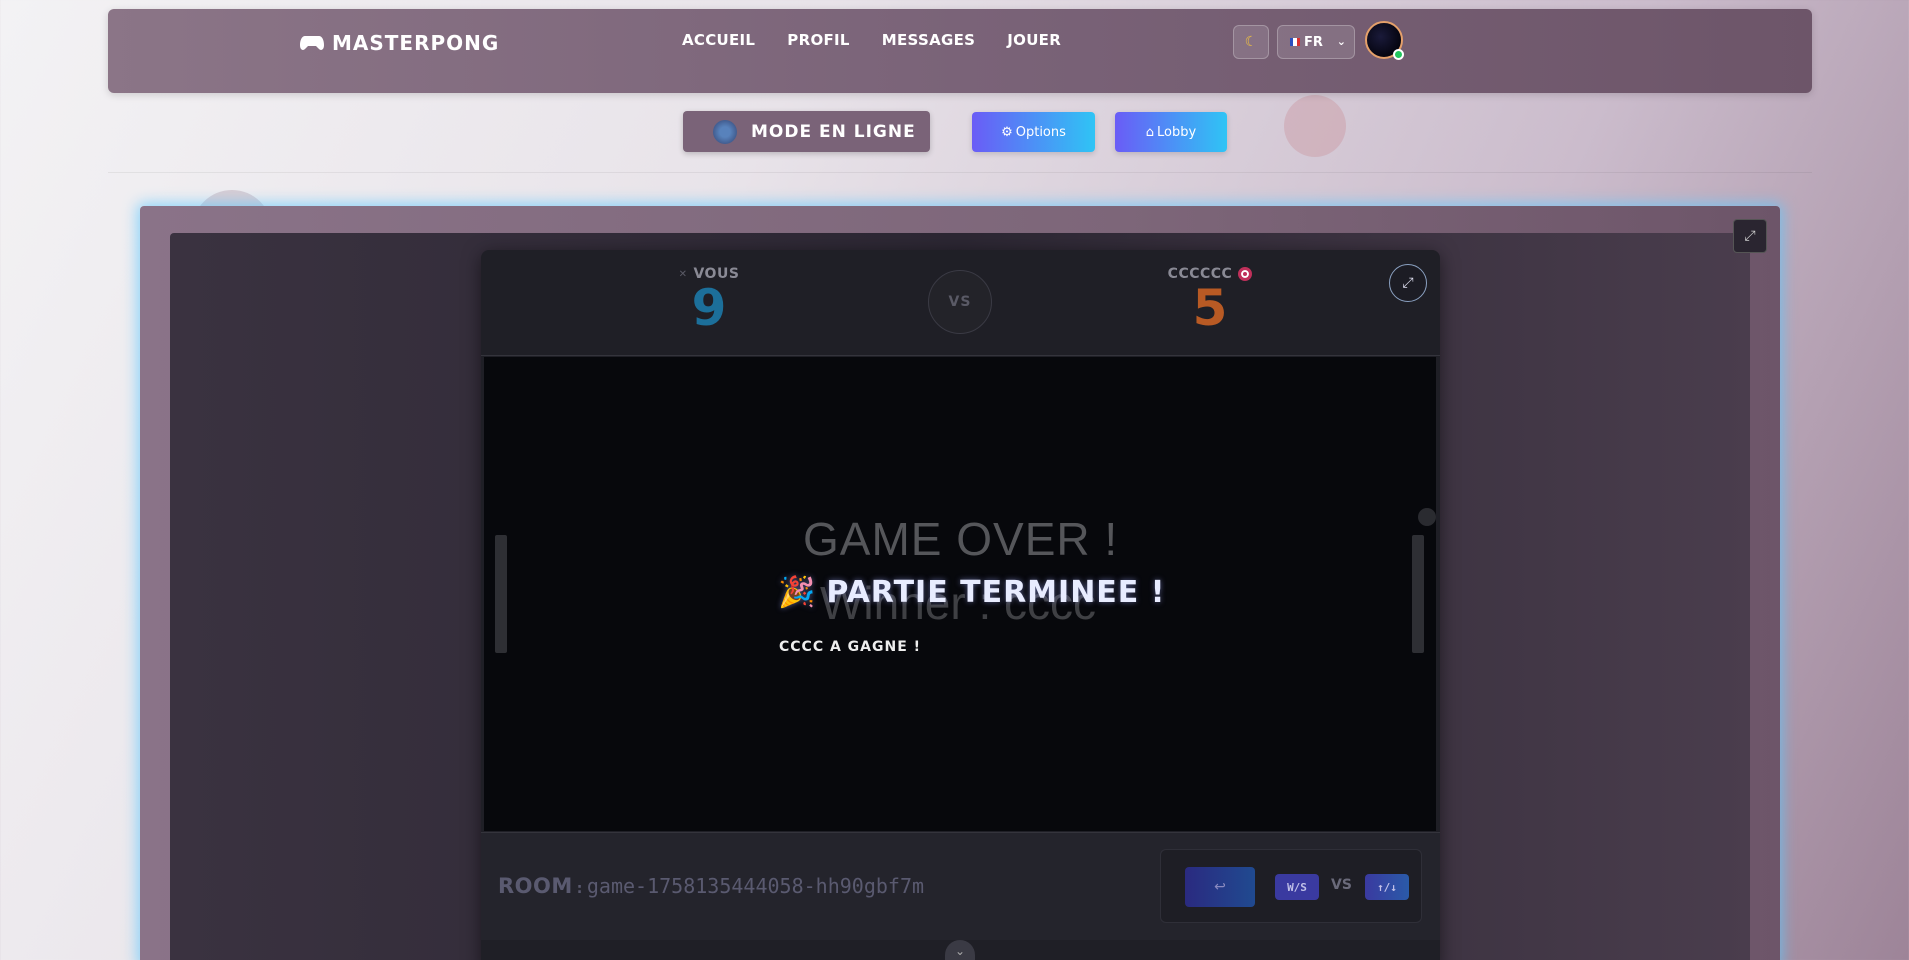 The height and width of the screenshot is (960, 1909). What do you see at coordinates (1315, 126) in the screenshot?
I see `decor-bubble` at bounding box center [1315, 126].